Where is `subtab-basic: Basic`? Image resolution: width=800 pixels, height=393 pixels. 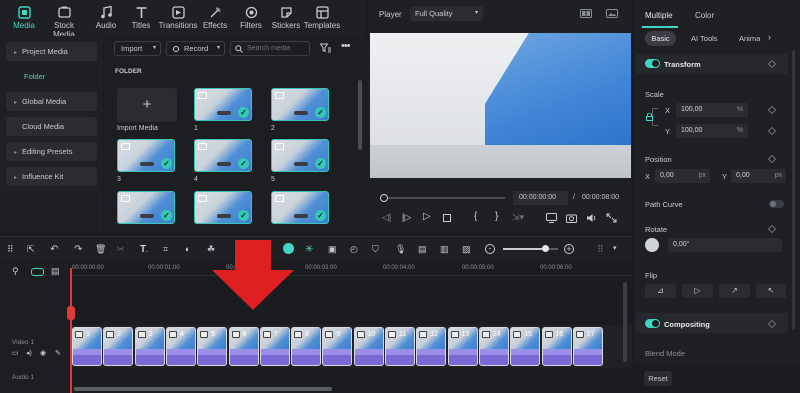 subtab-basic: Basic is located at coordinates (660, 38).